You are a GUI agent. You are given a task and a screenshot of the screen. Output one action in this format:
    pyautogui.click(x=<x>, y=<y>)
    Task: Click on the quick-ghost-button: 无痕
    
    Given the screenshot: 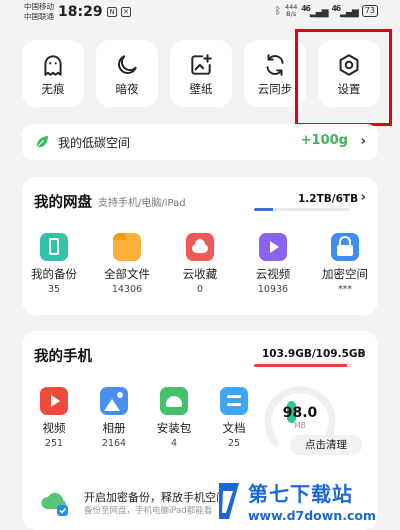 What is the action you would take?
    pyautogui.click(x=53, y=73)
    